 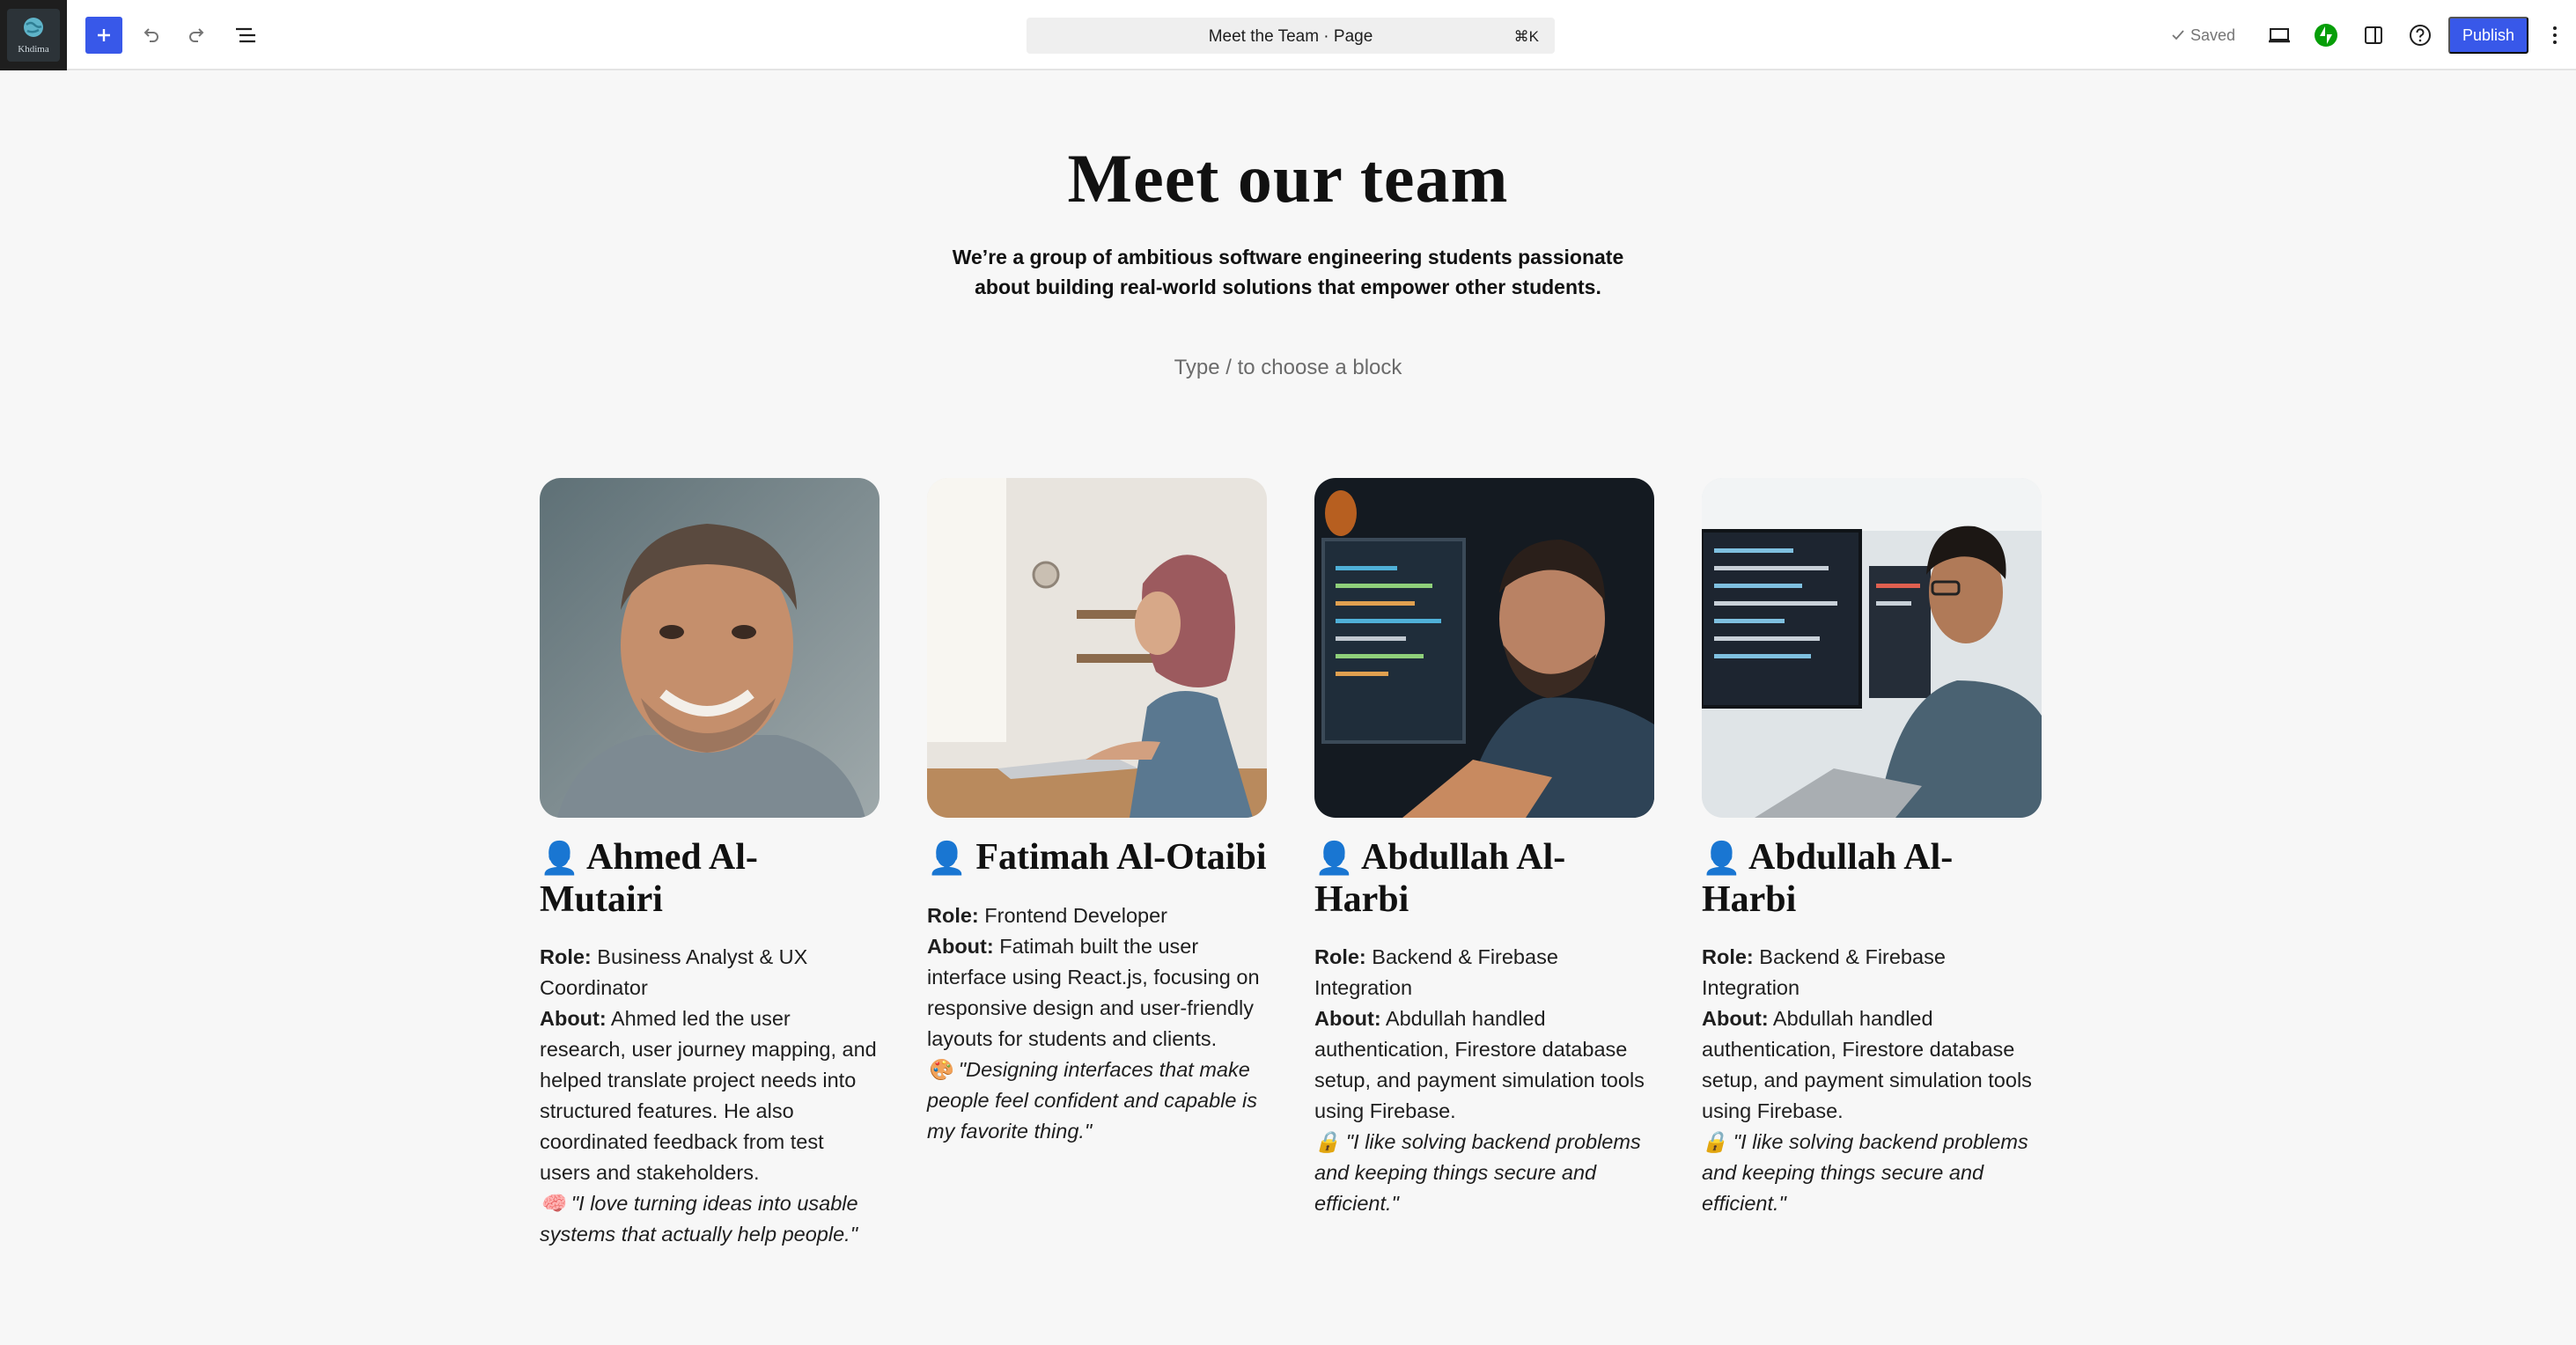 I want to click on undo-button, so click(x=151, y=35).